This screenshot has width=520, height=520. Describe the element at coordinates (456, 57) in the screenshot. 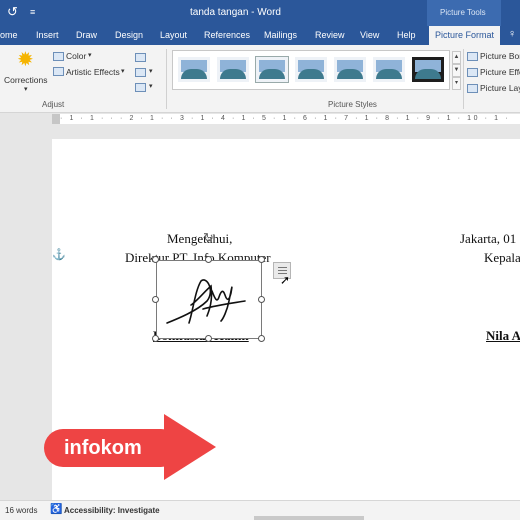

I see `gallery-up-icon: ▲` at that location.